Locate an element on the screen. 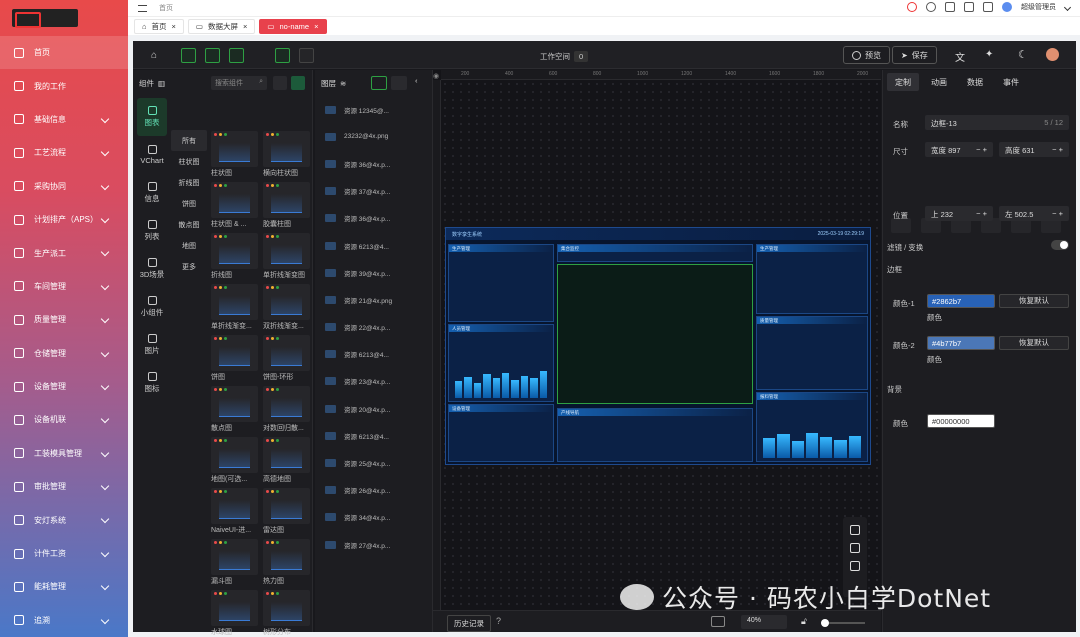 This screenshot has width=1080, height=637. sidebar-item: 质量管理 is located at coordinates (64, 319).